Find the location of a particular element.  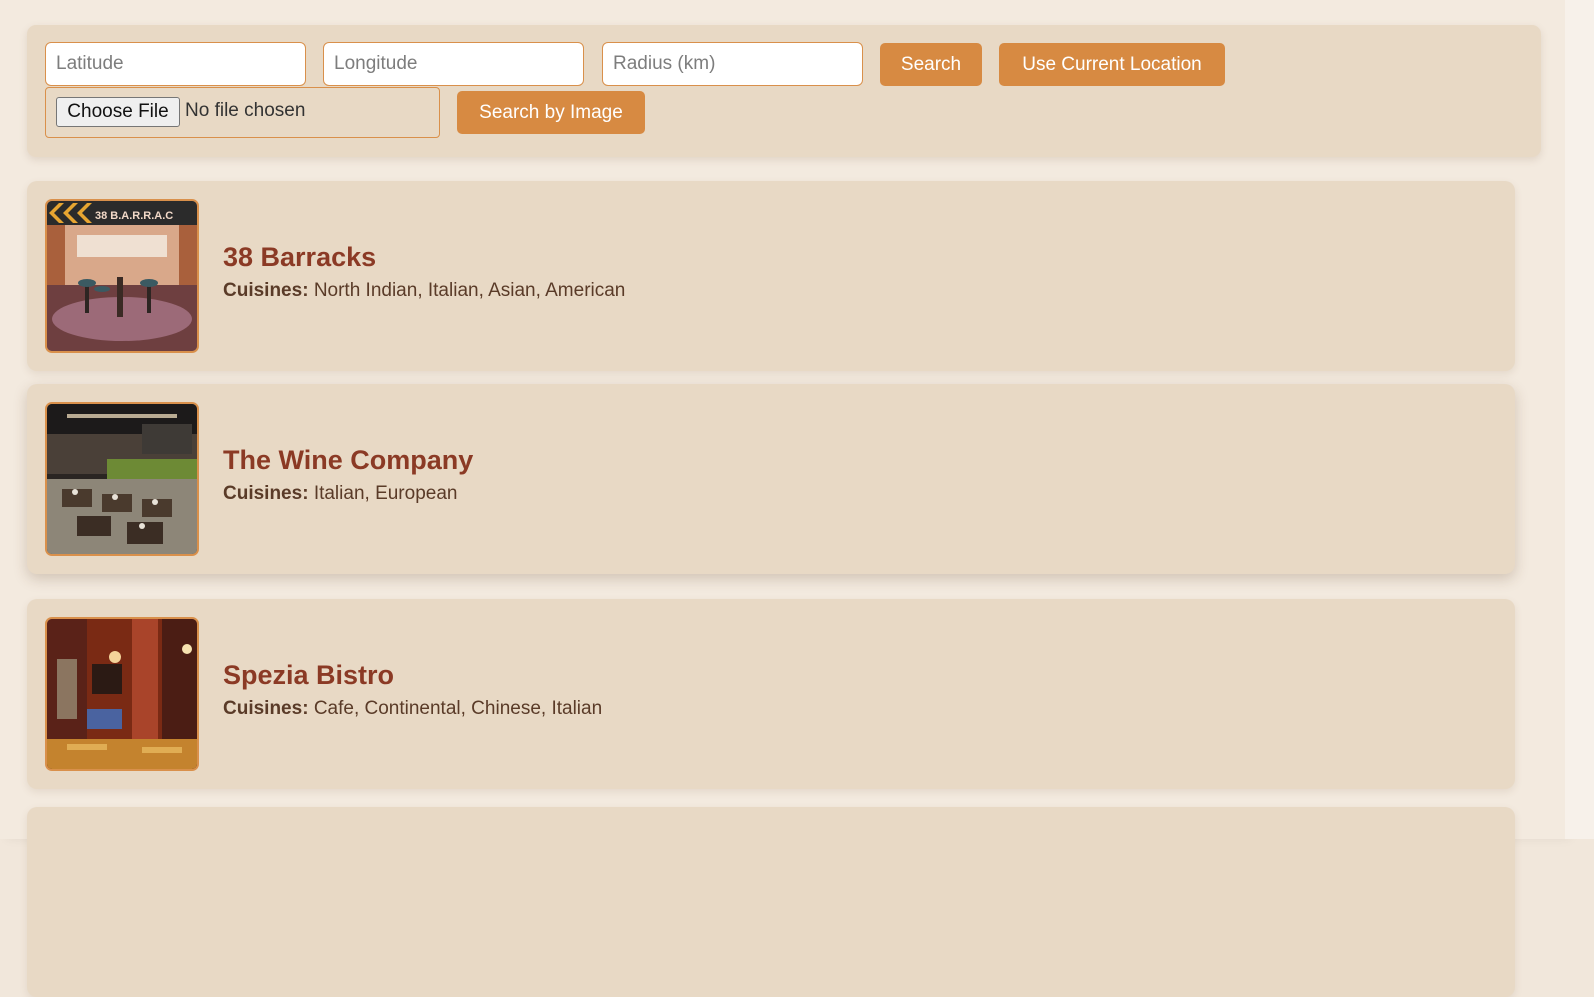

restaurant-name: Spezia Bistro is located at coordinates (308, 675).